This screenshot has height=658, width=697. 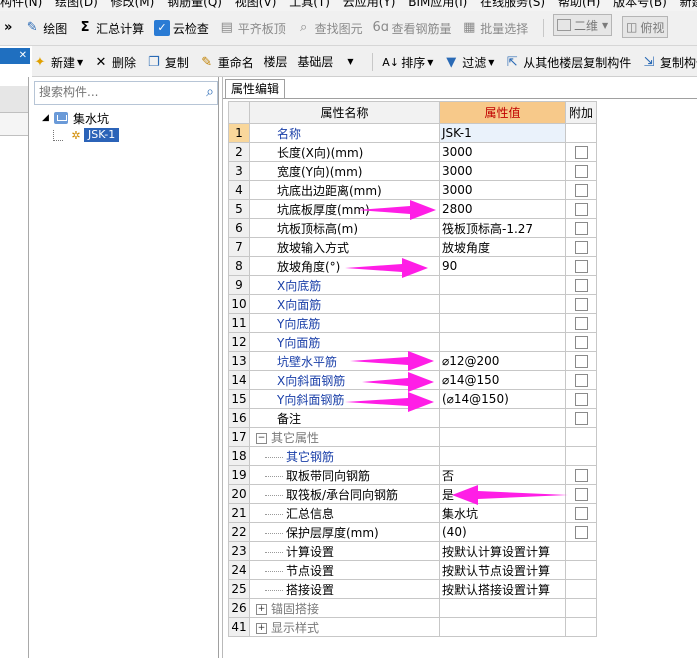 I want to click on menu-version: 版本号(B), so click(x=640, y=4).